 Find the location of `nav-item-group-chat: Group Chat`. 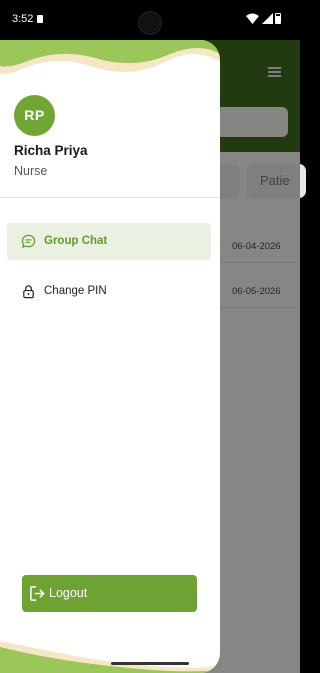

nav-item-group-chat: Group Chat is located at coordinates (109, 241).